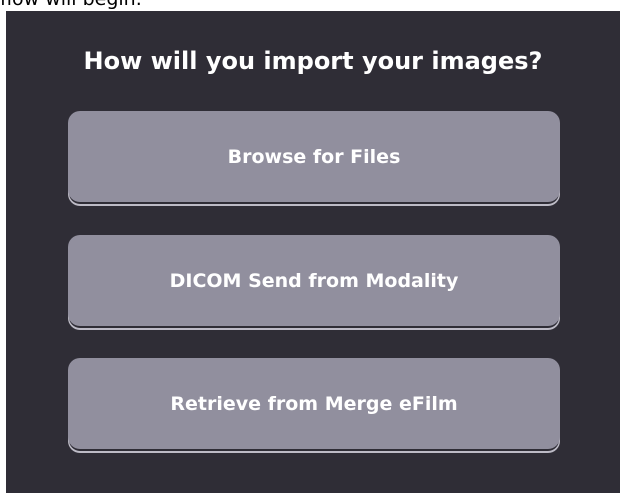 This screenshot has width=626, height=493. What do you see at coordinates (314, 403) in the screenshot?
I see `retrieve-from-merge-efilm-button: Retrieve from Merge eFilm` at bounding box center [314, 403].